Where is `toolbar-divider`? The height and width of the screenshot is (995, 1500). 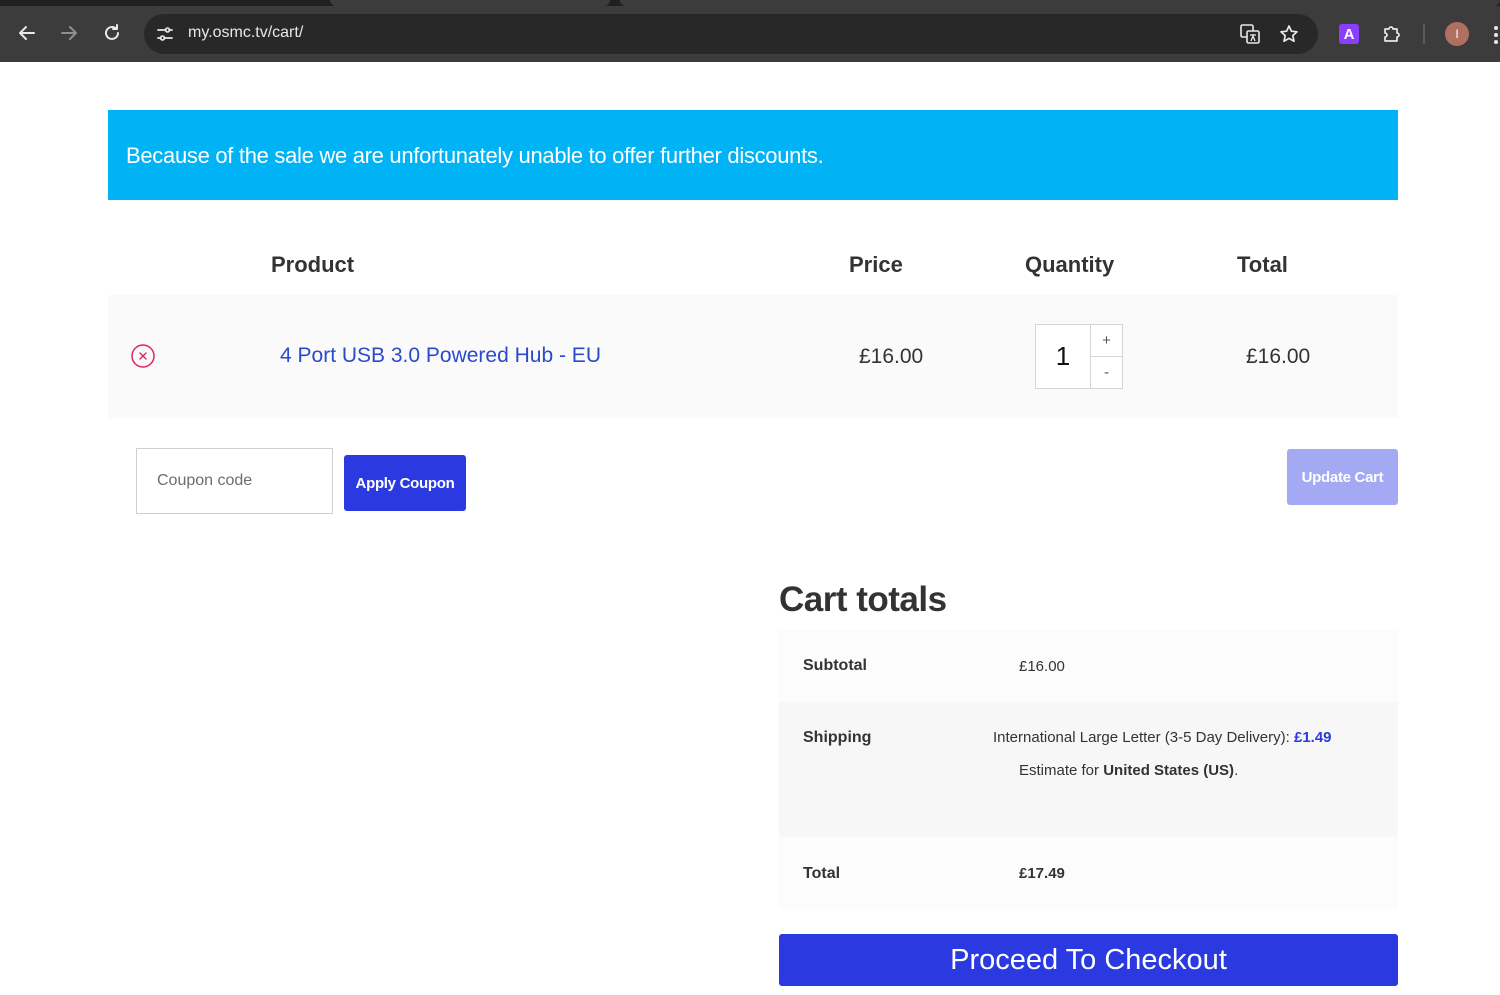 toolbar-divider is located at coordinates (1424, 34).